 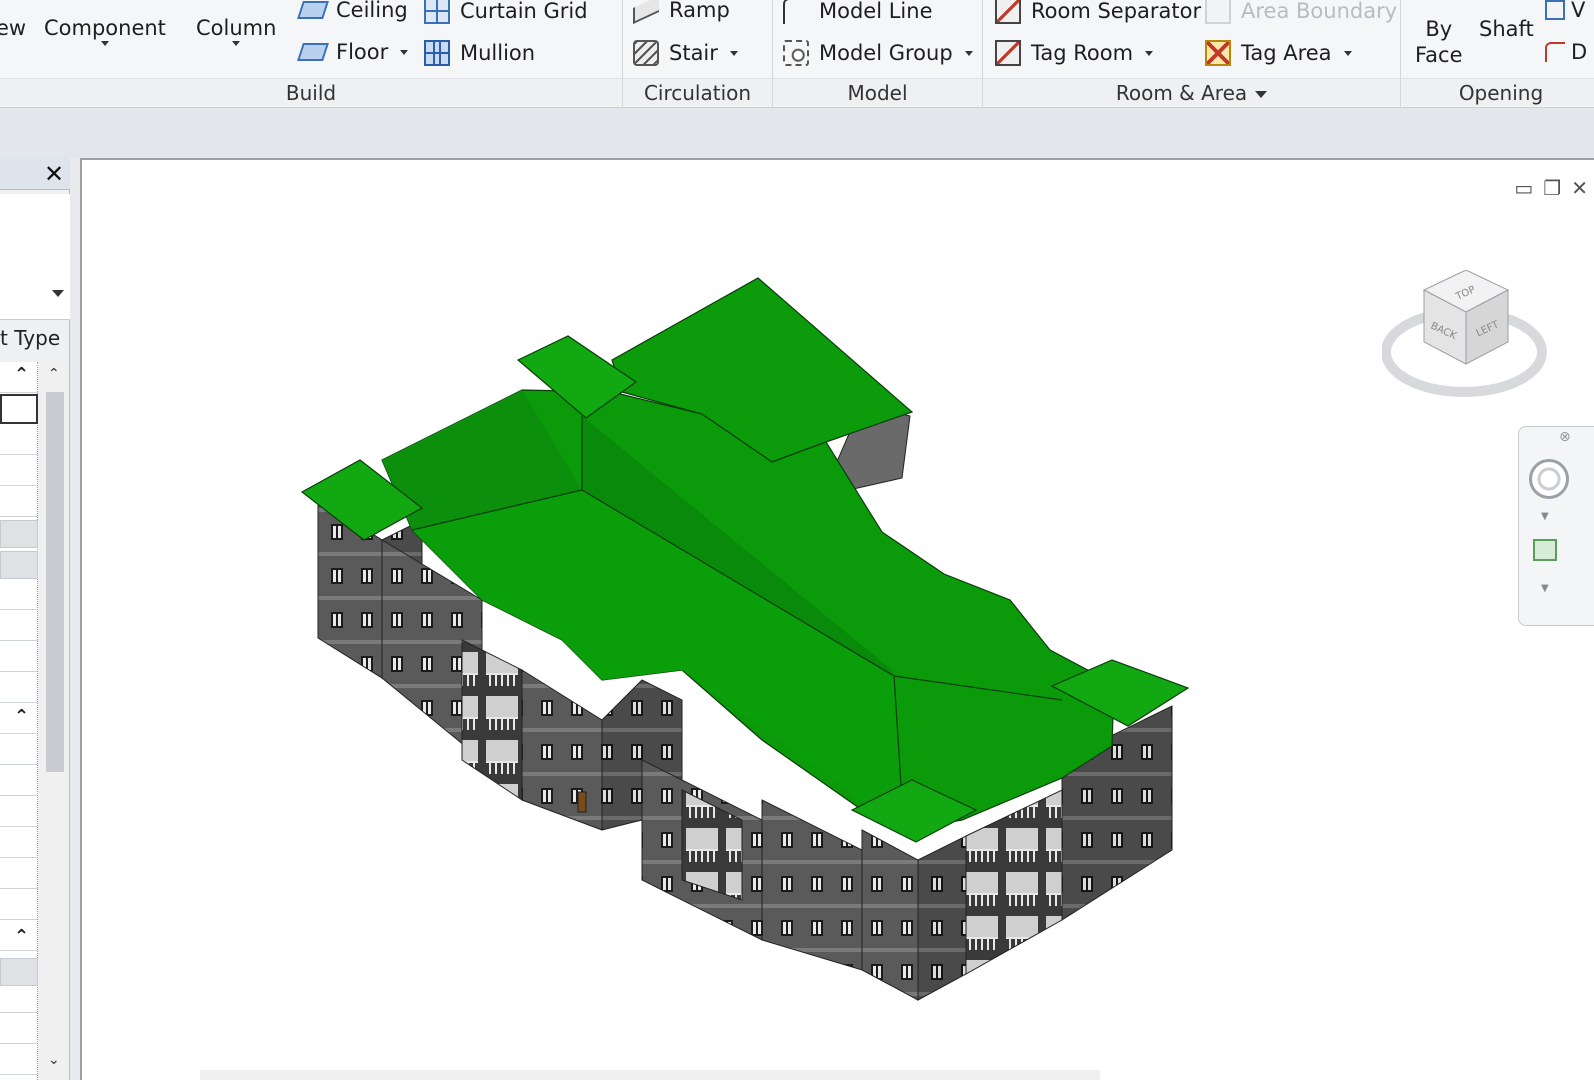 What do you see at coordinates (582, 802) in the screenshot?
I see `entry-door` at bounding box center [582, 802].